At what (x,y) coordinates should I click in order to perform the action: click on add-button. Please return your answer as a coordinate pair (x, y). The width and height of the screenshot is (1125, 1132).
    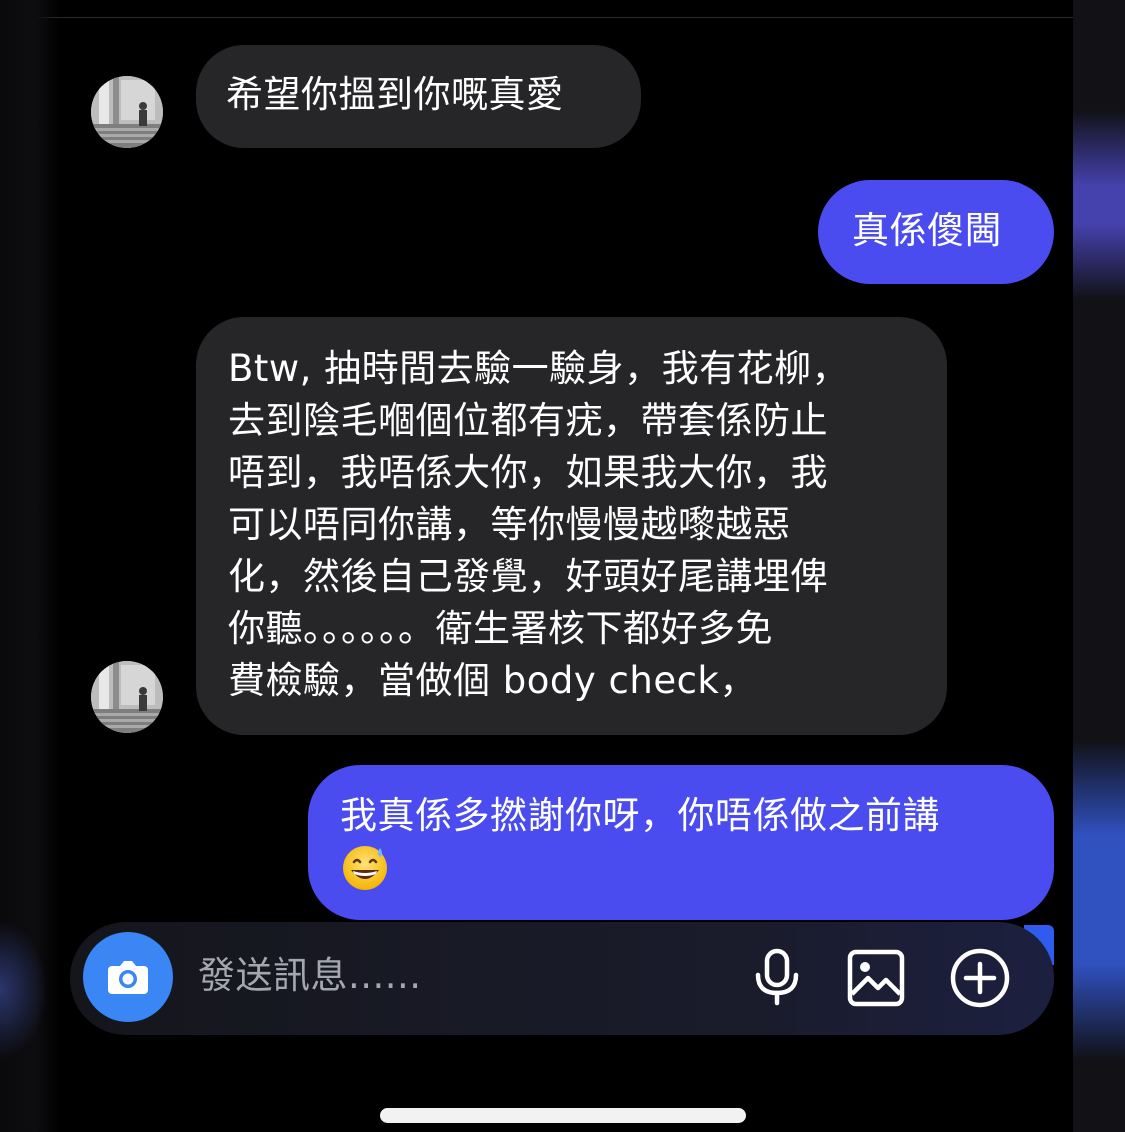
    Looking at the image, I should click on (980, 978).